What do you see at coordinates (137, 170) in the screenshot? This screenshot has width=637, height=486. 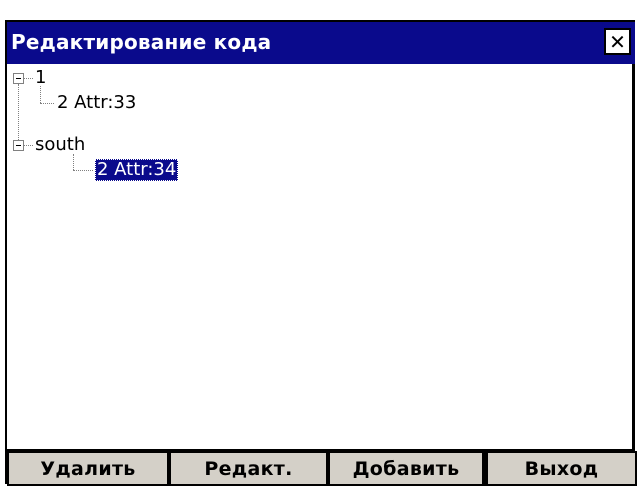 I see `tree-node-attr-34: 2 Attr:34` at bounding box center [137, 170].